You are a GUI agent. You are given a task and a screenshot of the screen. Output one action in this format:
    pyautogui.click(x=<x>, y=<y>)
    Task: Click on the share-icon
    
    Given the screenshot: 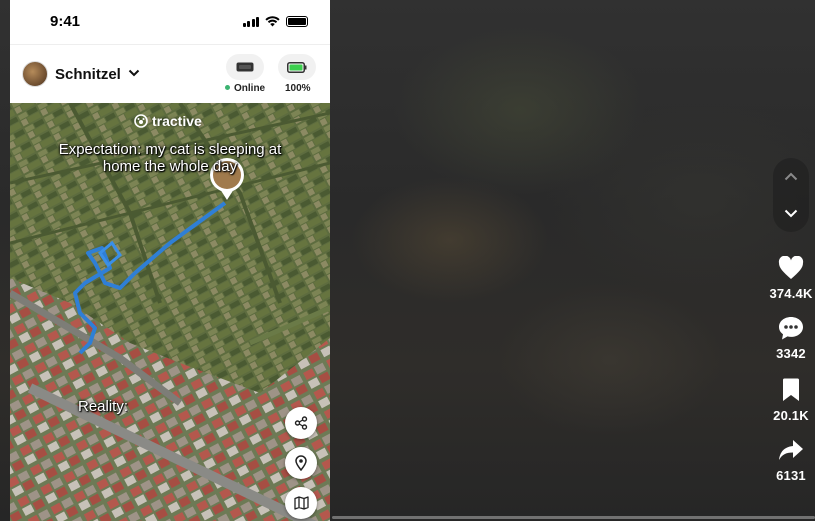 What is the action you would take?
    pyautogui.click(x=301, y=423)
    